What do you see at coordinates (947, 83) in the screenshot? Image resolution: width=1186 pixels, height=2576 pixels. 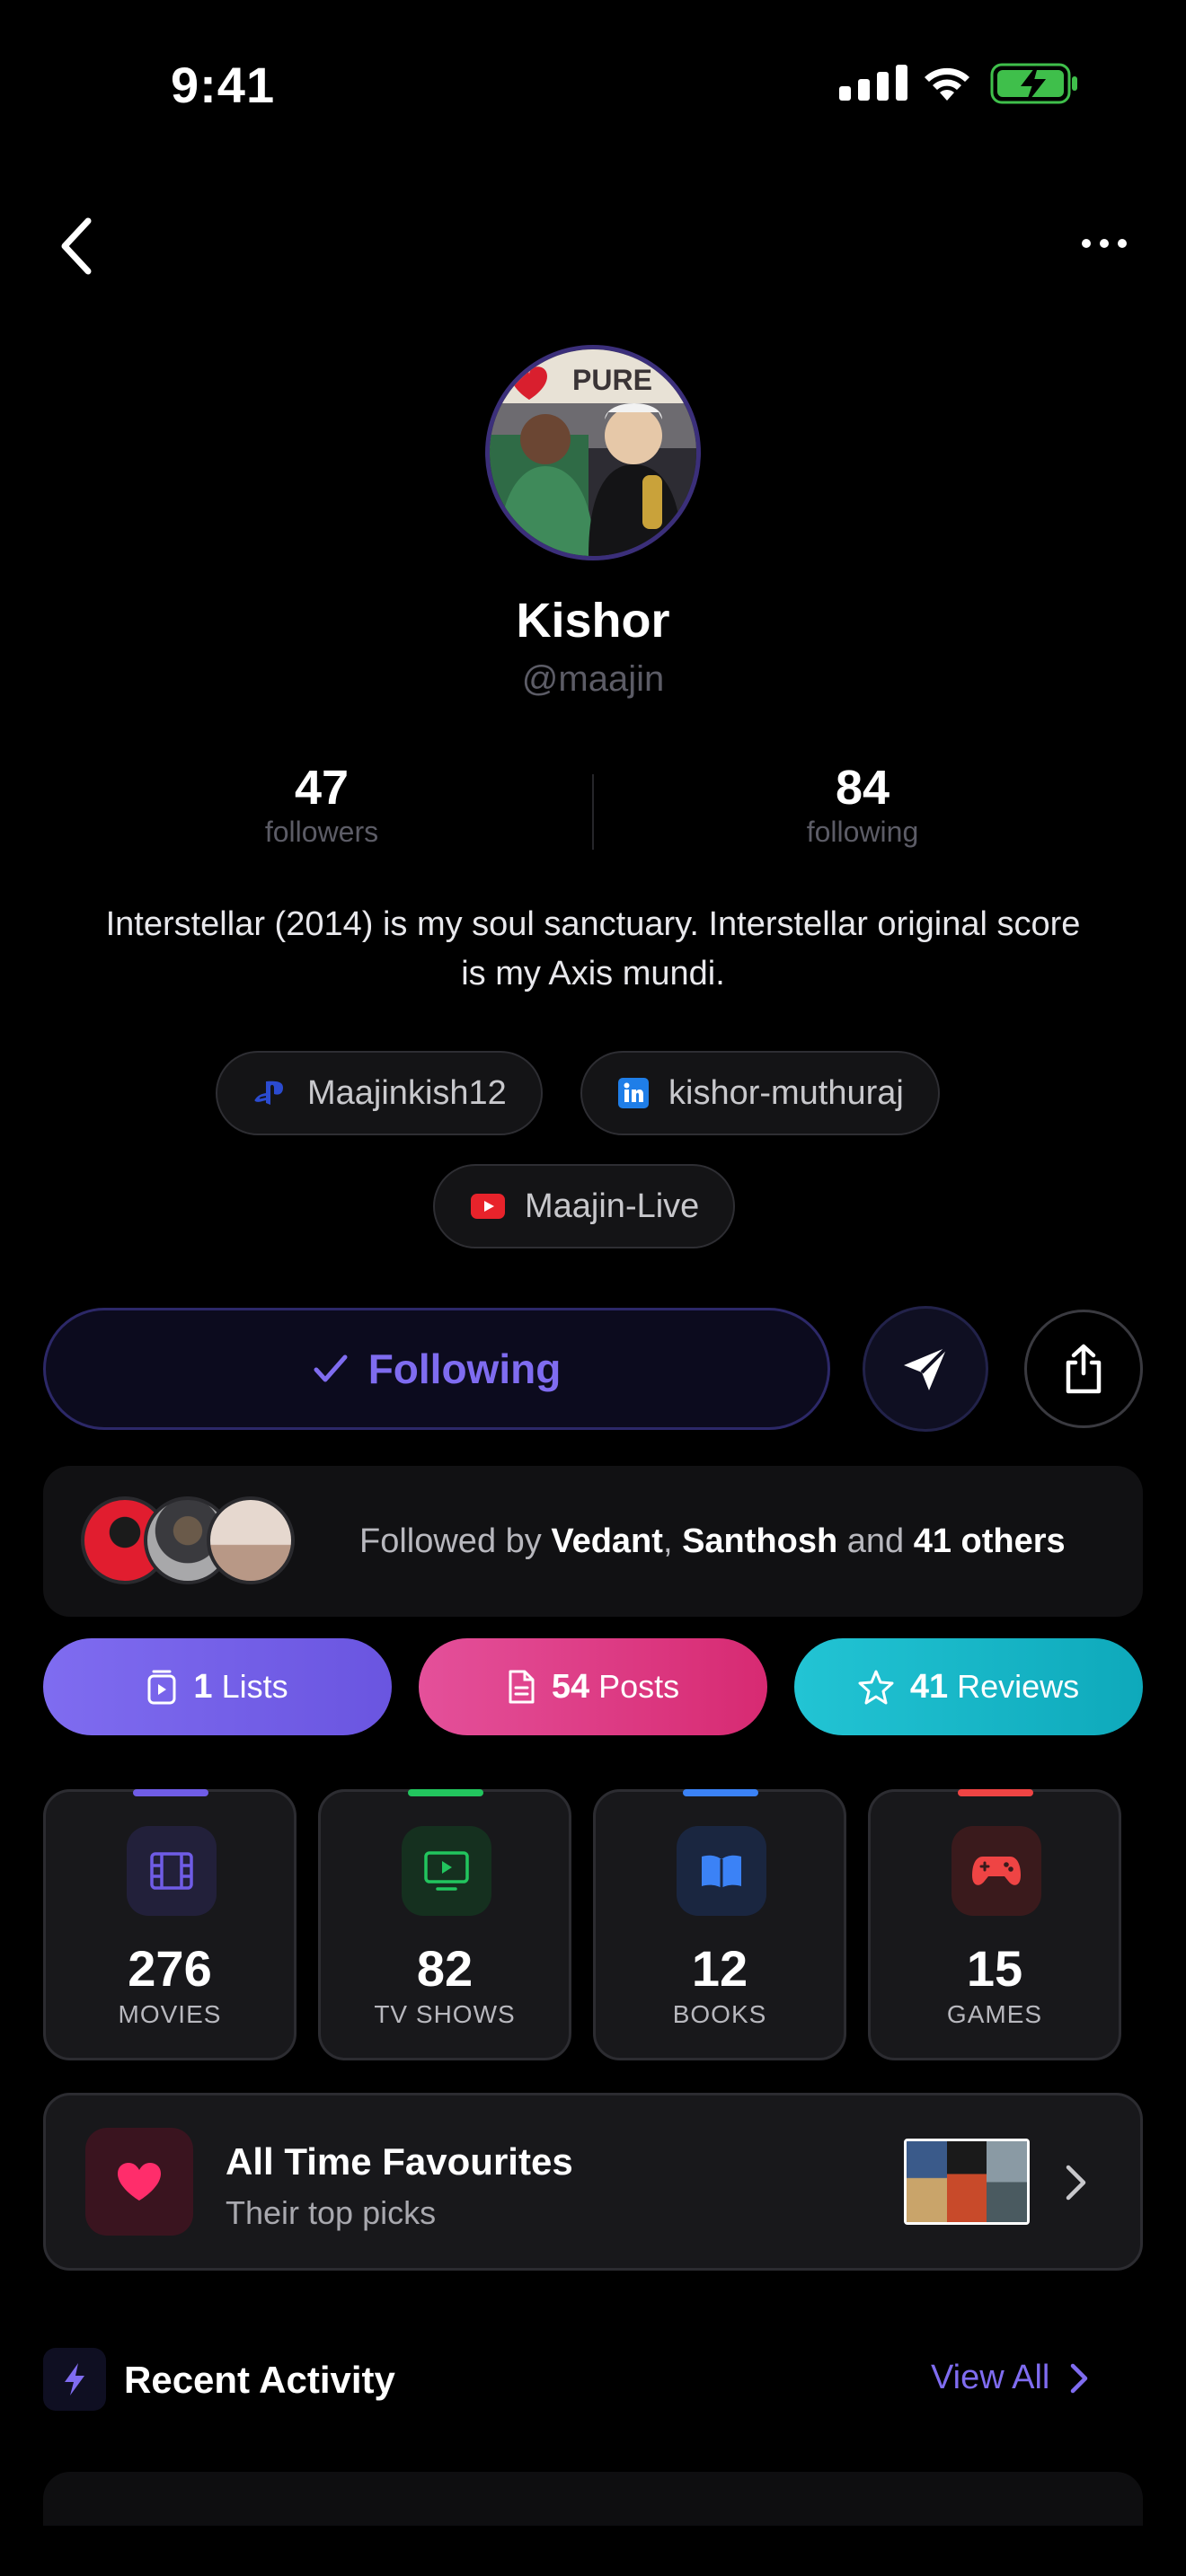 I see `wifi-icon` at bounding box center [947, 83].